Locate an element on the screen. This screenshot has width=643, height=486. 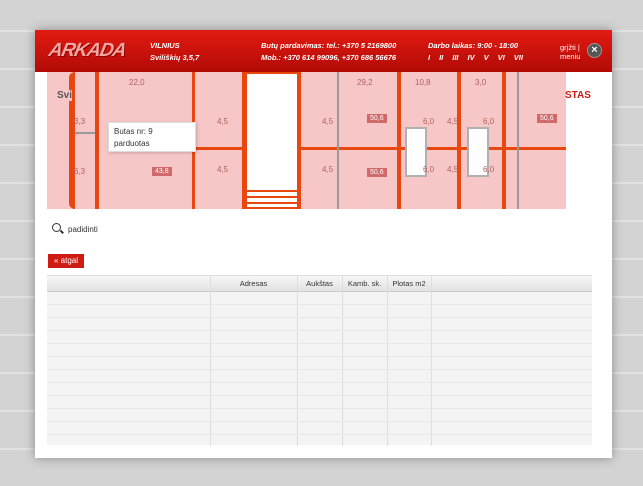
plan-title-left: Svi is located at coordinates (65, 95).